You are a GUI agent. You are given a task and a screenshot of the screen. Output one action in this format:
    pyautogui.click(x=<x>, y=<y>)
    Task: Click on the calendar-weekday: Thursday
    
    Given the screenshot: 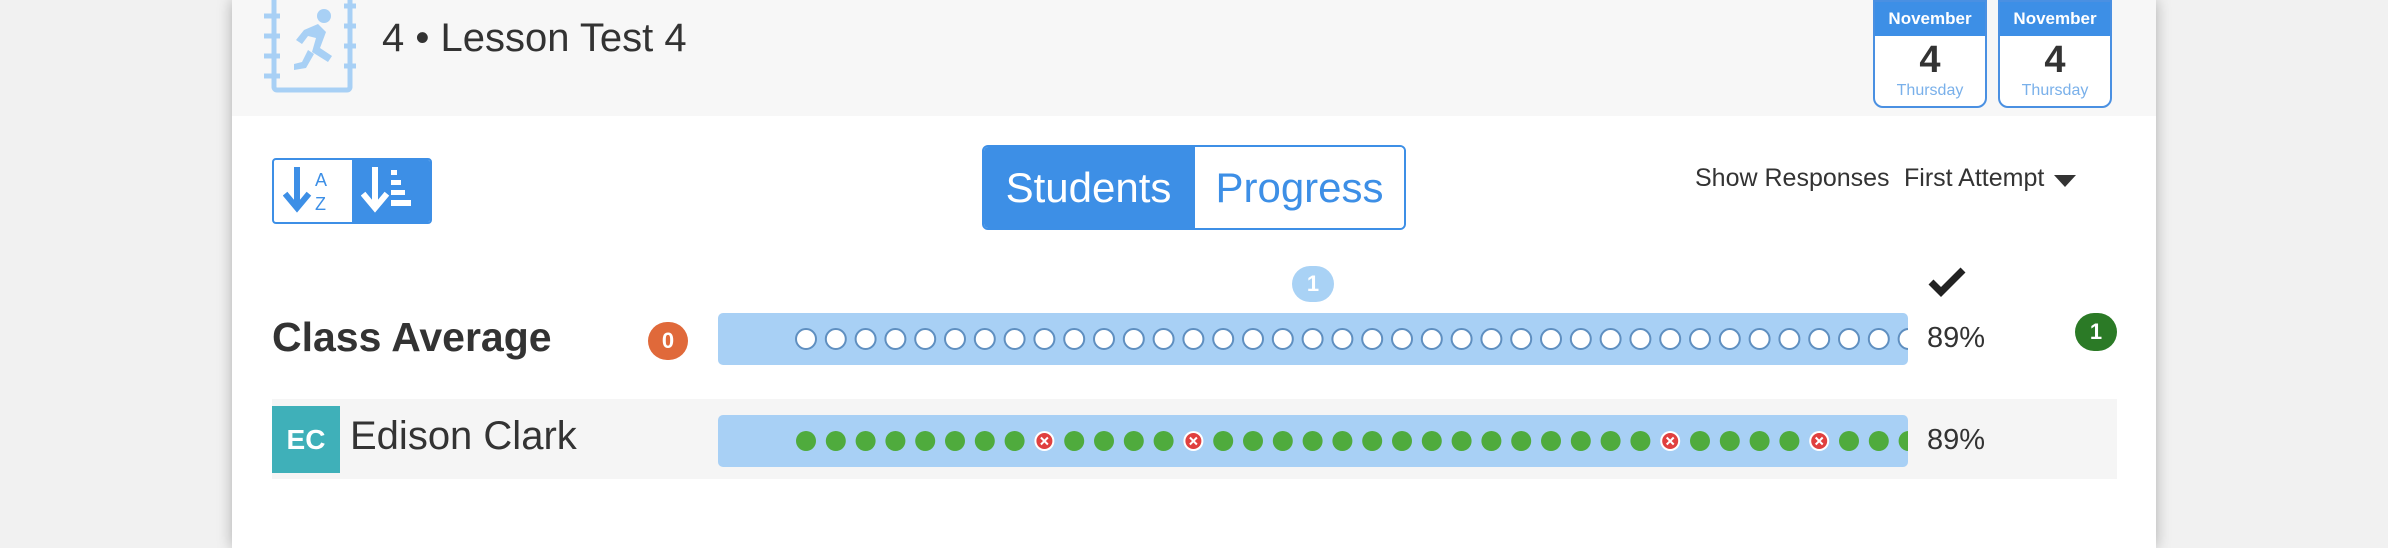 What is the action you would take?
    pyautogui.click(x=2055, y=90)
    